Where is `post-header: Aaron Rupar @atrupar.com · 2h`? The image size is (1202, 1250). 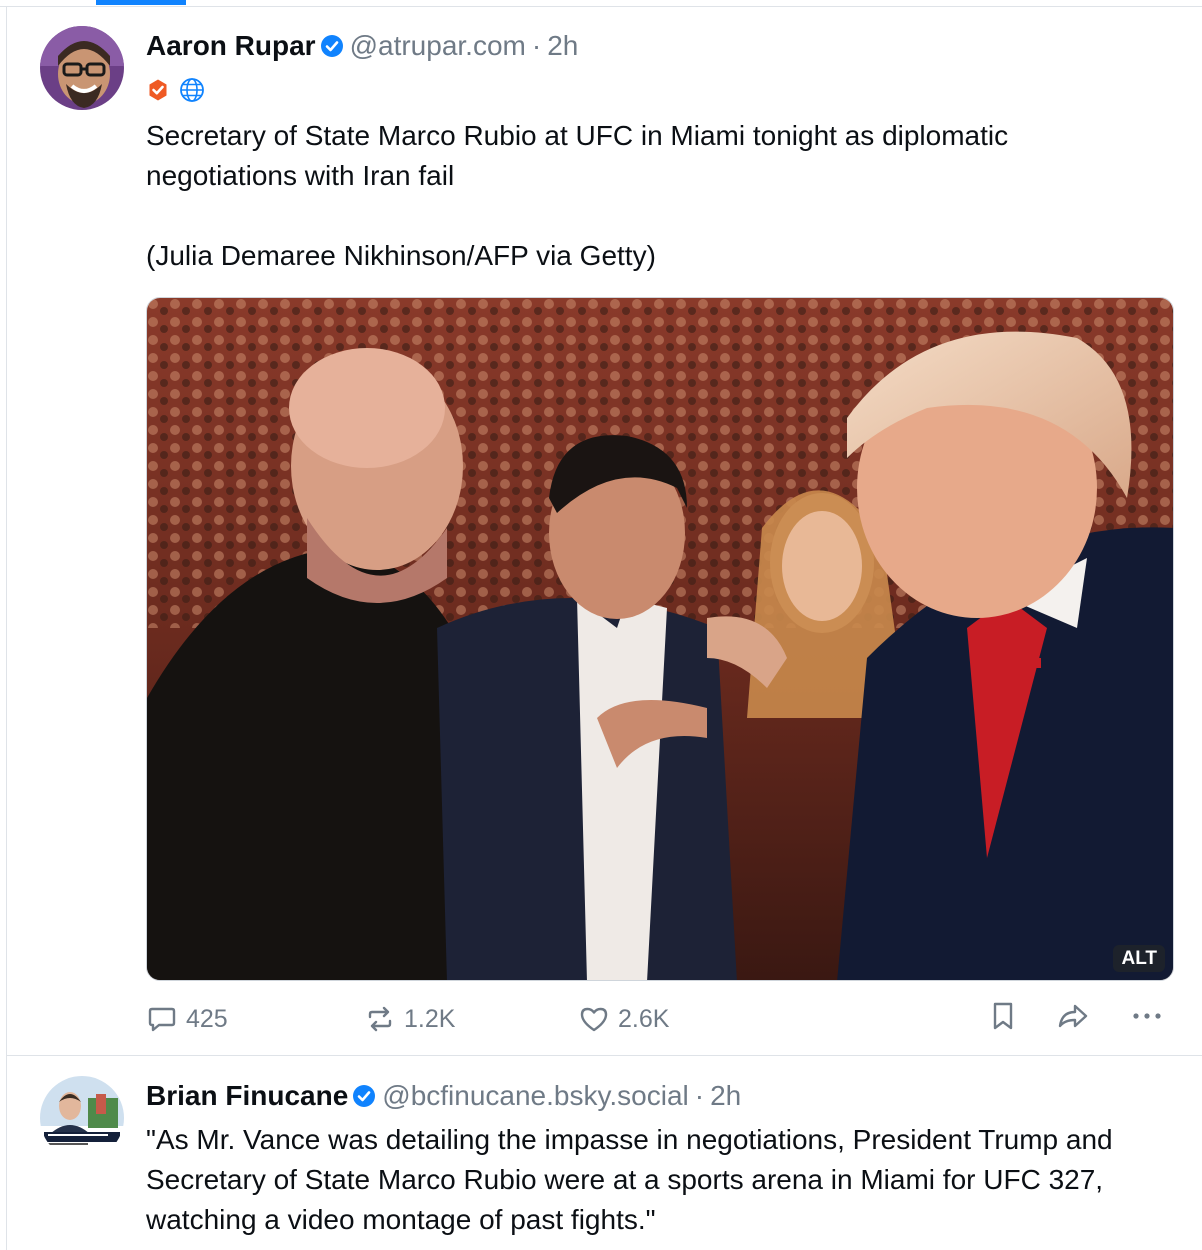
post-header: Aaron Rupar @atrupar.com · 2h is located at coordinates (362, 46).